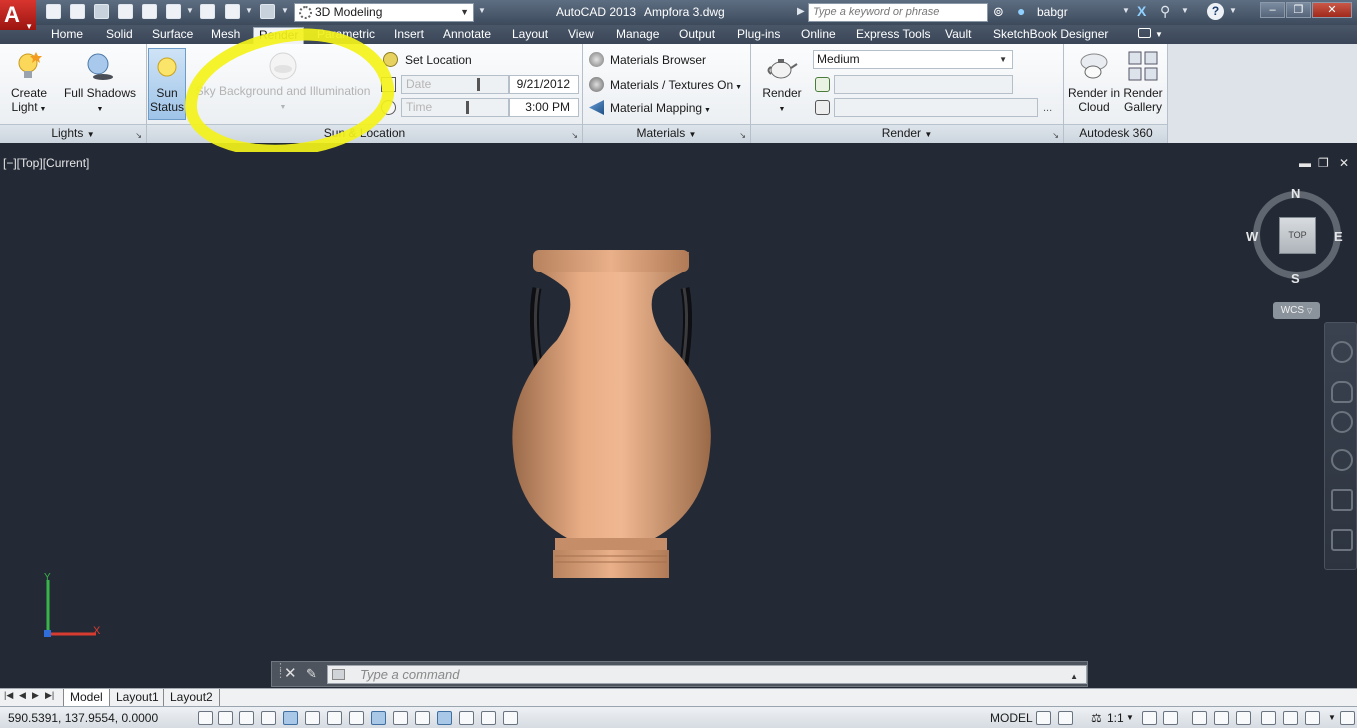 This screenshot has width=1357, height=728. Describe the element at coordinates (338, 674) in the screenshot. I see `recent-commands-icon` at that location.